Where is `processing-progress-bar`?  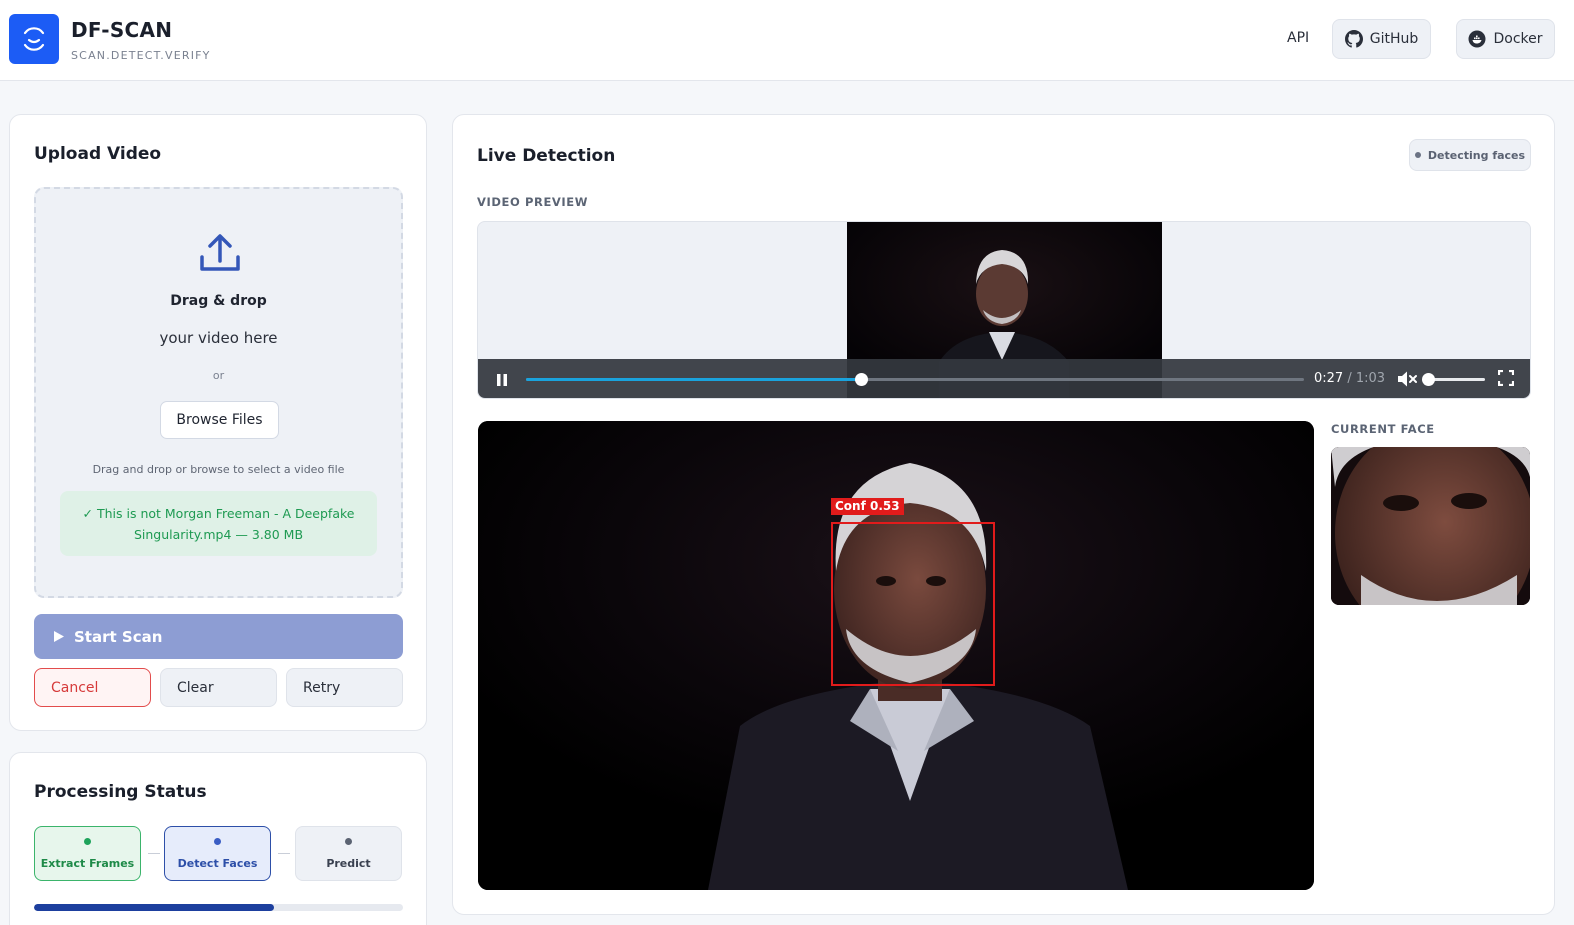 processing-progress-bar is located at coordinates (218, 907).